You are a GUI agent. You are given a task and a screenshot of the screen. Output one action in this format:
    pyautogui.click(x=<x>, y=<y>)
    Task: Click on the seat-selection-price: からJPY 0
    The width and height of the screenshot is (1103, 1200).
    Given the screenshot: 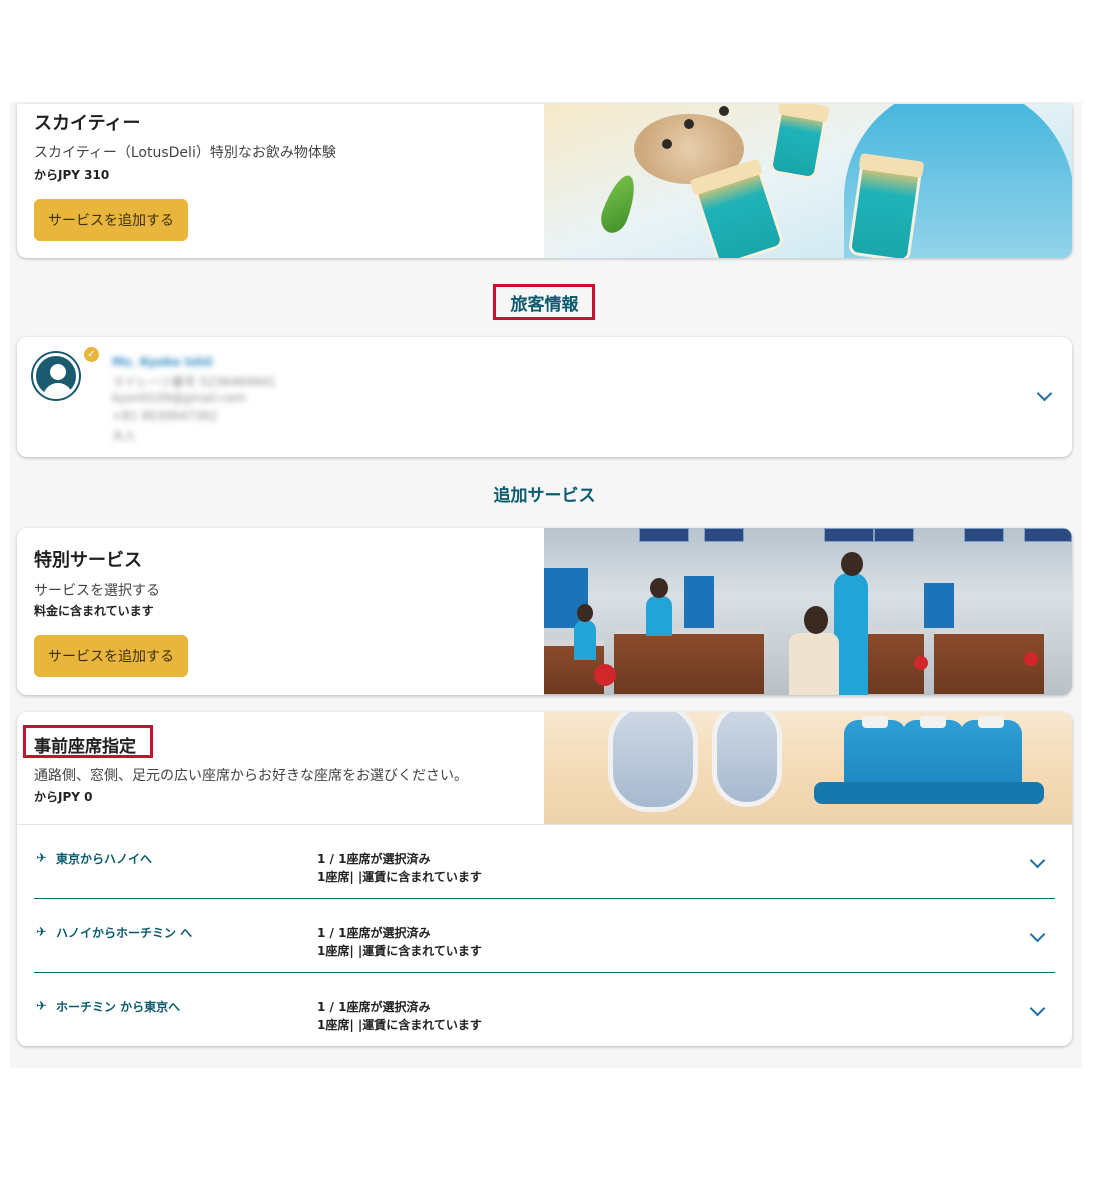 What is the action you would take?
    pyautogui.click(x=63, y=797)
    